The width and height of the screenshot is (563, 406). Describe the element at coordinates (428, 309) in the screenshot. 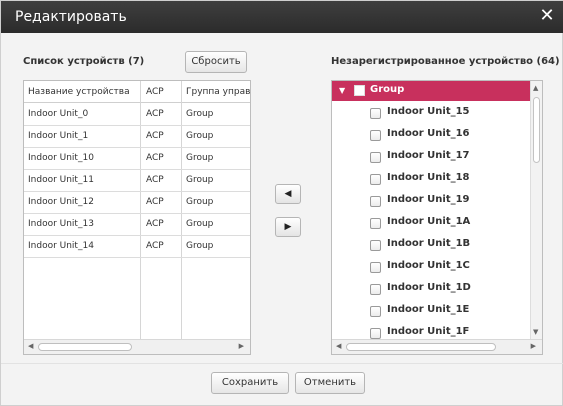

I see `tree-item-label: Indoor Unit_1E` at that location.